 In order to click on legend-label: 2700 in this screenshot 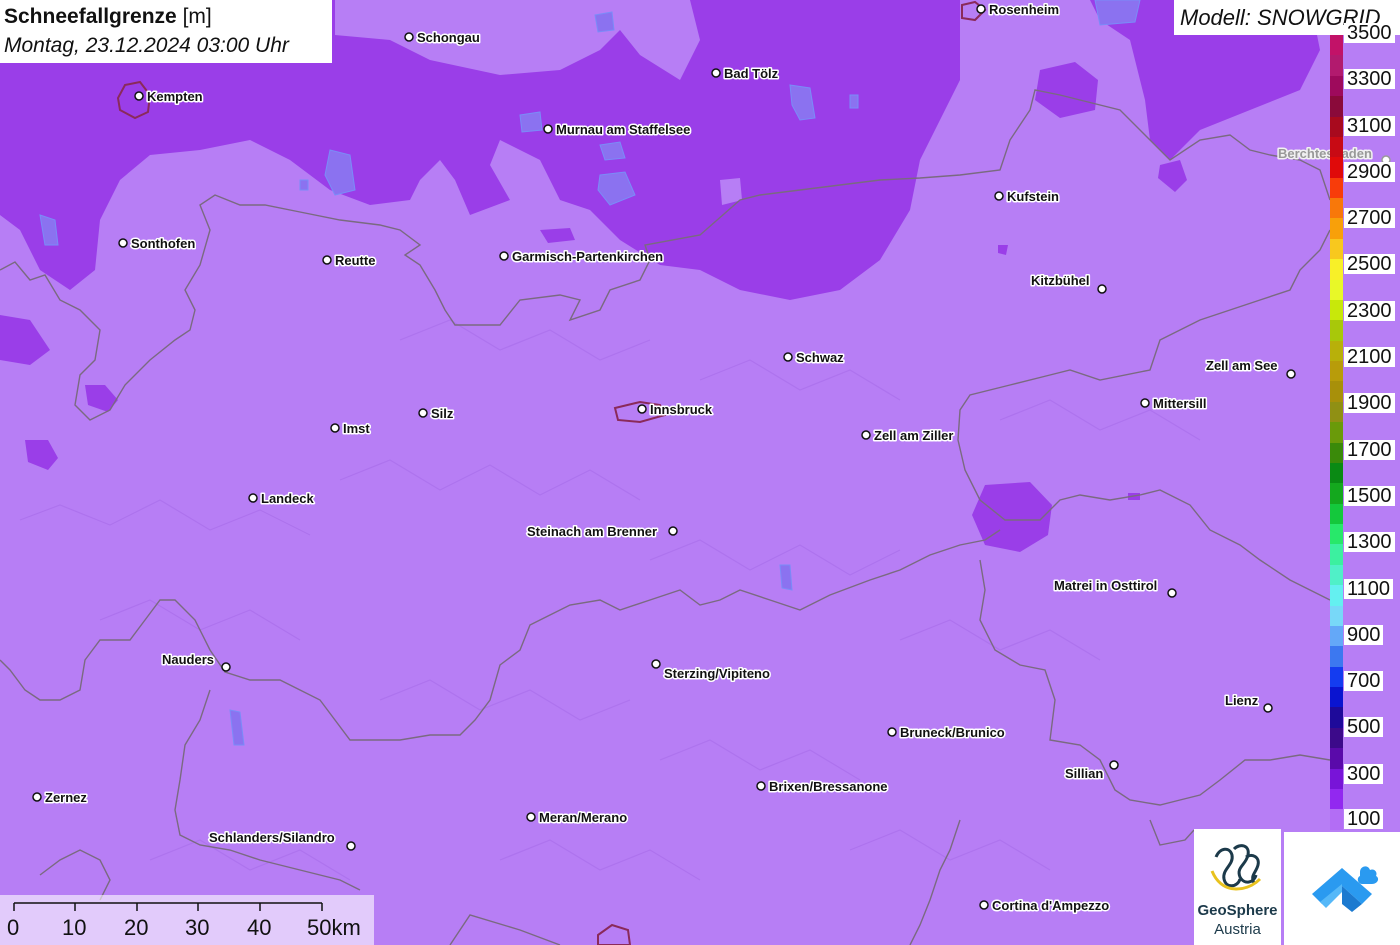, I will do `click(1369, 218)`.